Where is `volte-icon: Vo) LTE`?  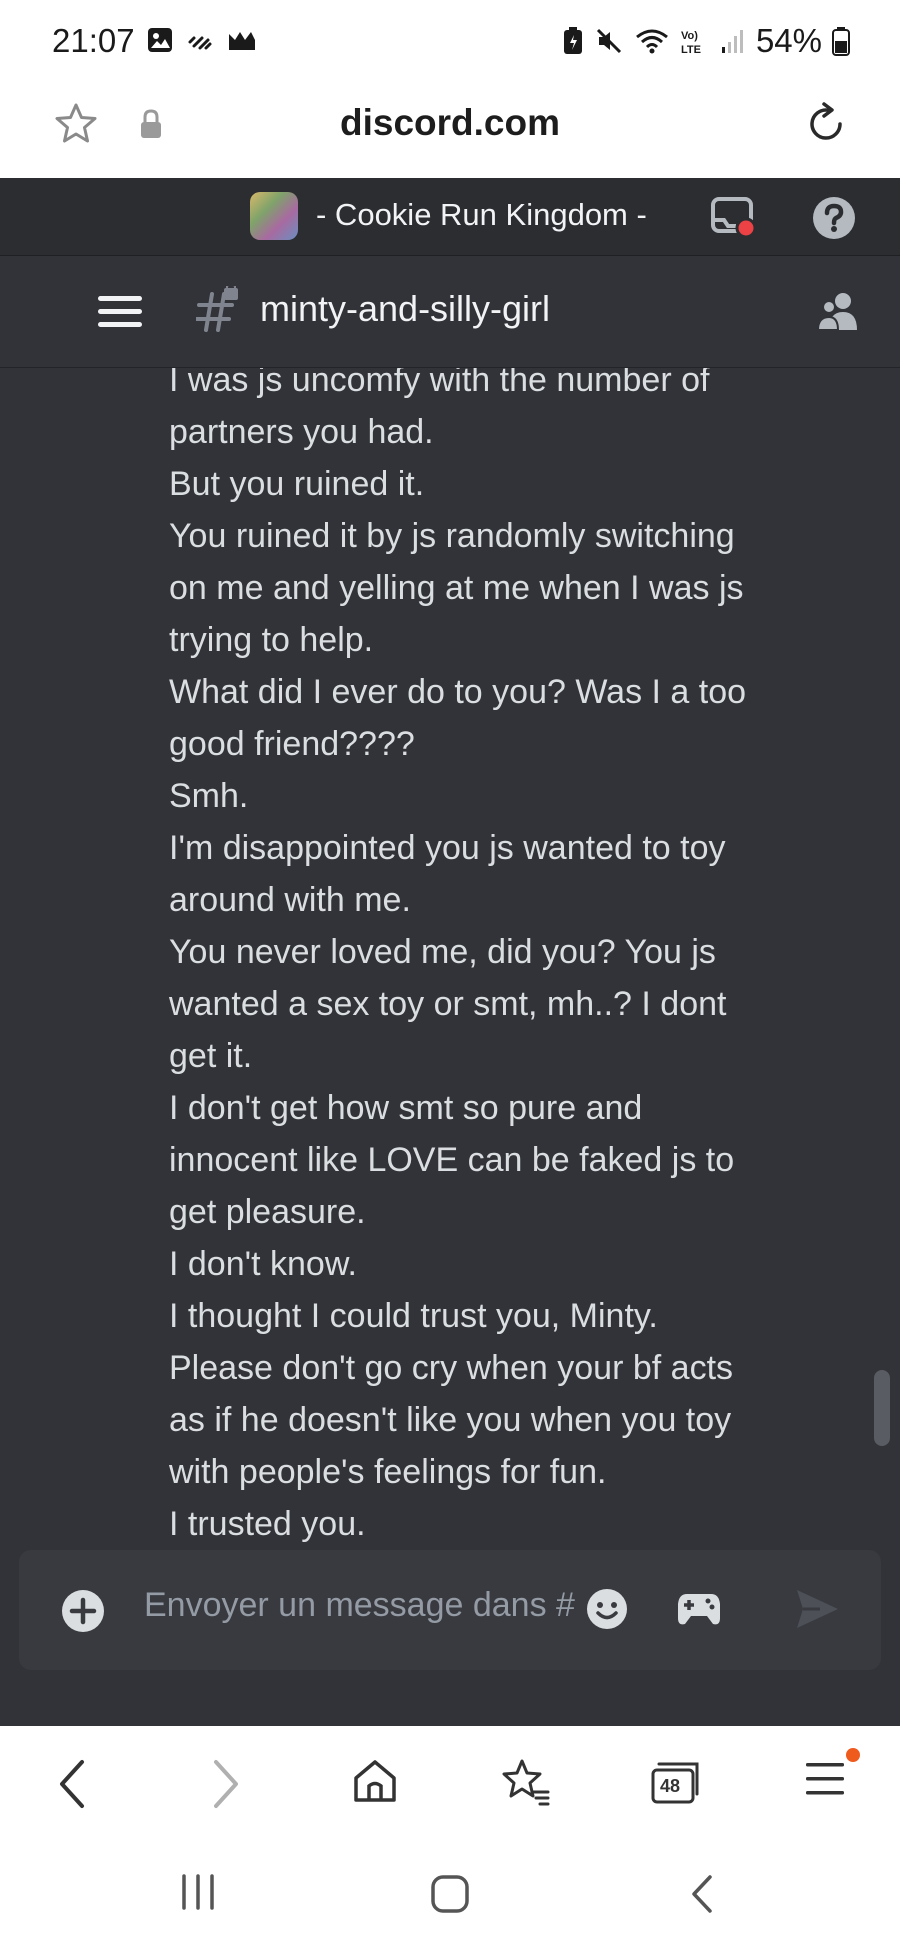 volte-icon: Vo) LTE is located at coordinates (695, 41).